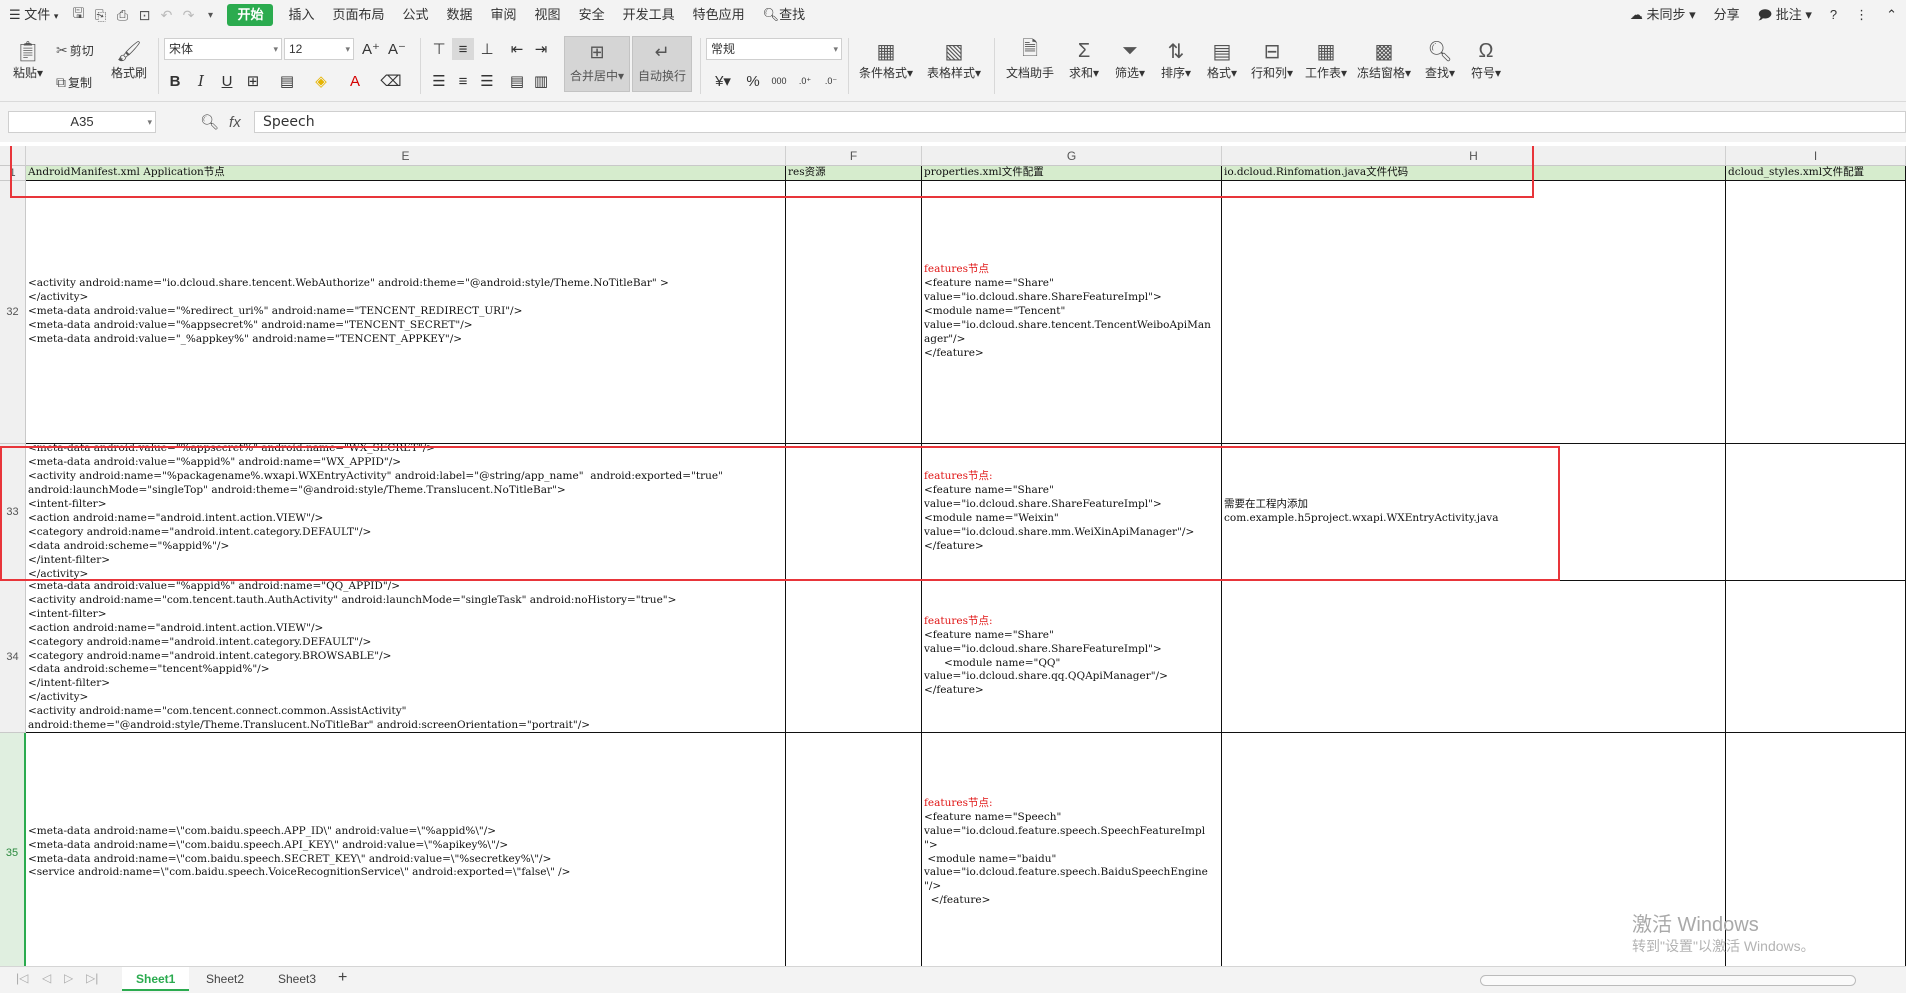  I want to click on tab-formulas: 公式, so click(416, 15).